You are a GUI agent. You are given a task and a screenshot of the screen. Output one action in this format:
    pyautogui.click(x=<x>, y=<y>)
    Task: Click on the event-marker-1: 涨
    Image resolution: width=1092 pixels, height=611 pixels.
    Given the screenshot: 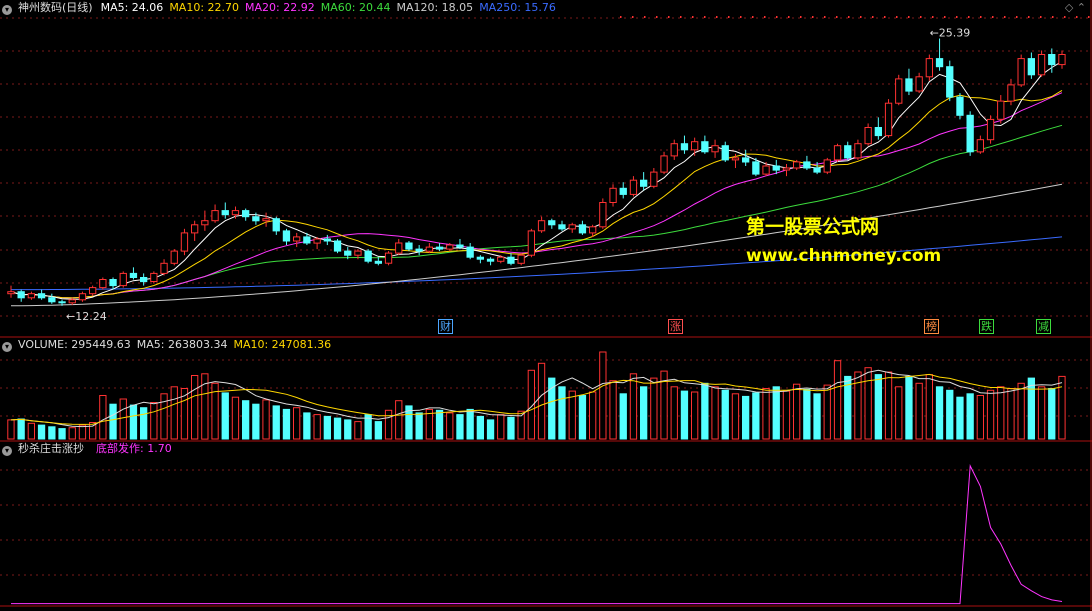 What is the action you would take?
    pyautogui.click(x=675, y=326)
    